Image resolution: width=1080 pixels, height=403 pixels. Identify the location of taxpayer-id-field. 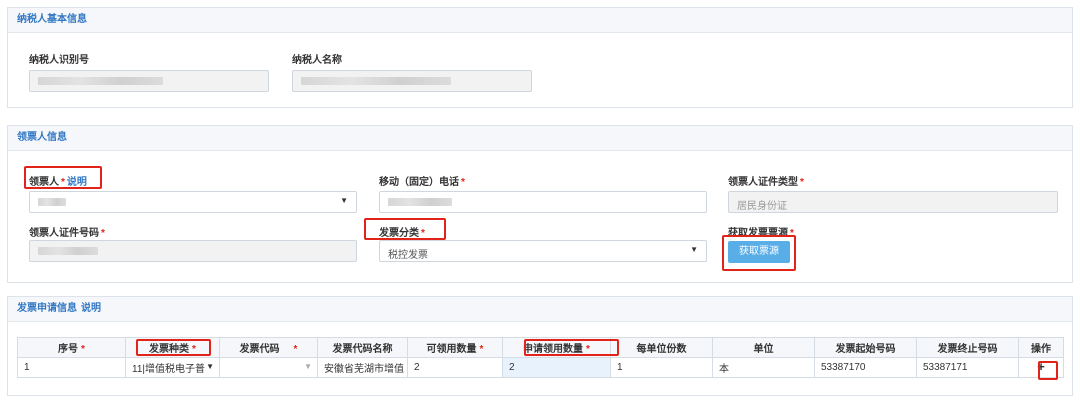
(149, 81).